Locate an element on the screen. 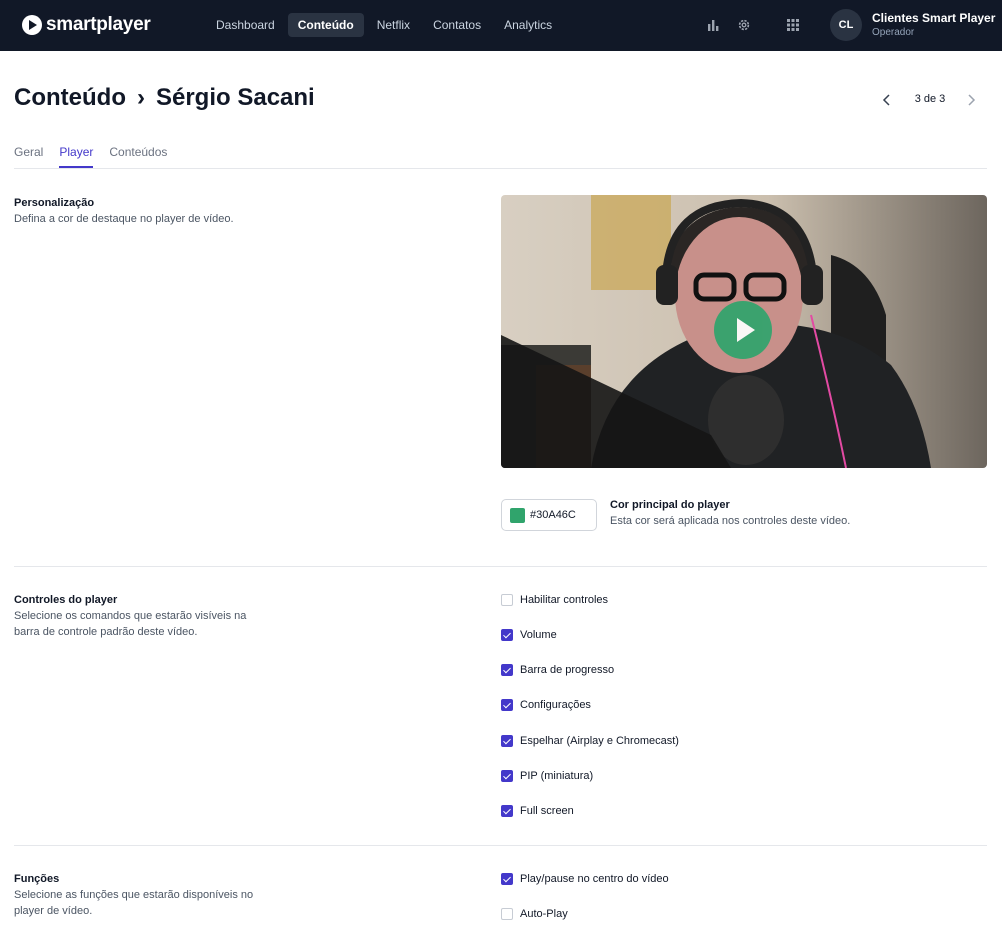  checkbox-auto-play: Auto-Play is located at coordinates (534, 914).